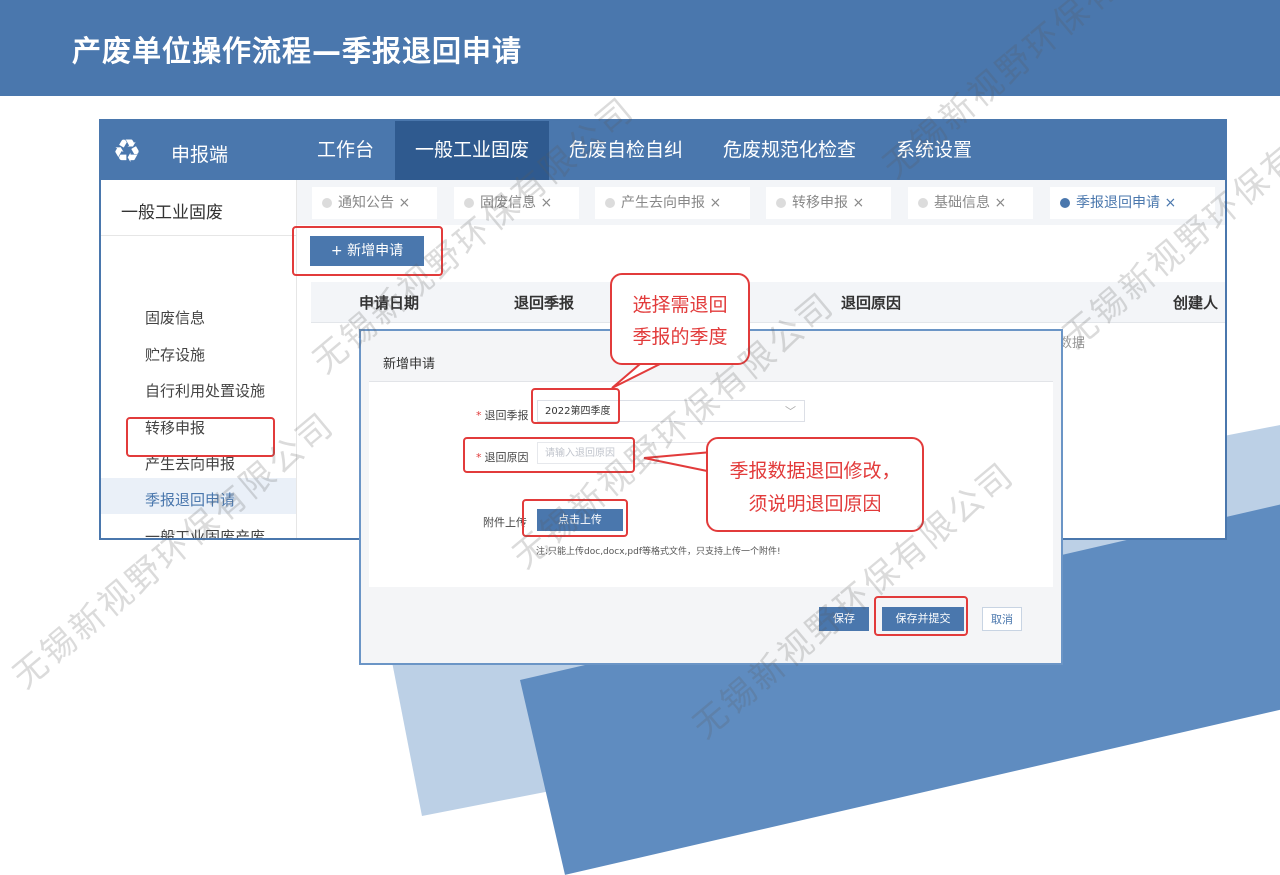  I want to click on callout-line: 季报的季度, so click(680, 337).